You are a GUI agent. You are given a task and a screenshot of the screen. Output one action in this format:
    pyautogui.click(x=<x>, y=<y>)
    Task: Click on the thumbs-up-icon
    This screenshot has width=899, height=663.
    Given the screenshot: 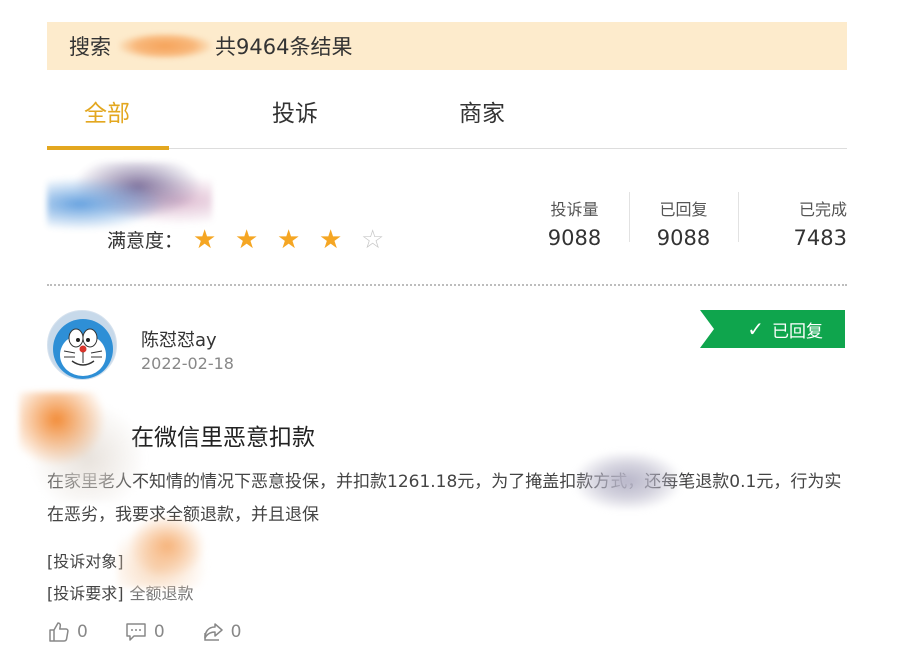 What is the action you would take?
    pyautogui.click(x=59, y=632)
    